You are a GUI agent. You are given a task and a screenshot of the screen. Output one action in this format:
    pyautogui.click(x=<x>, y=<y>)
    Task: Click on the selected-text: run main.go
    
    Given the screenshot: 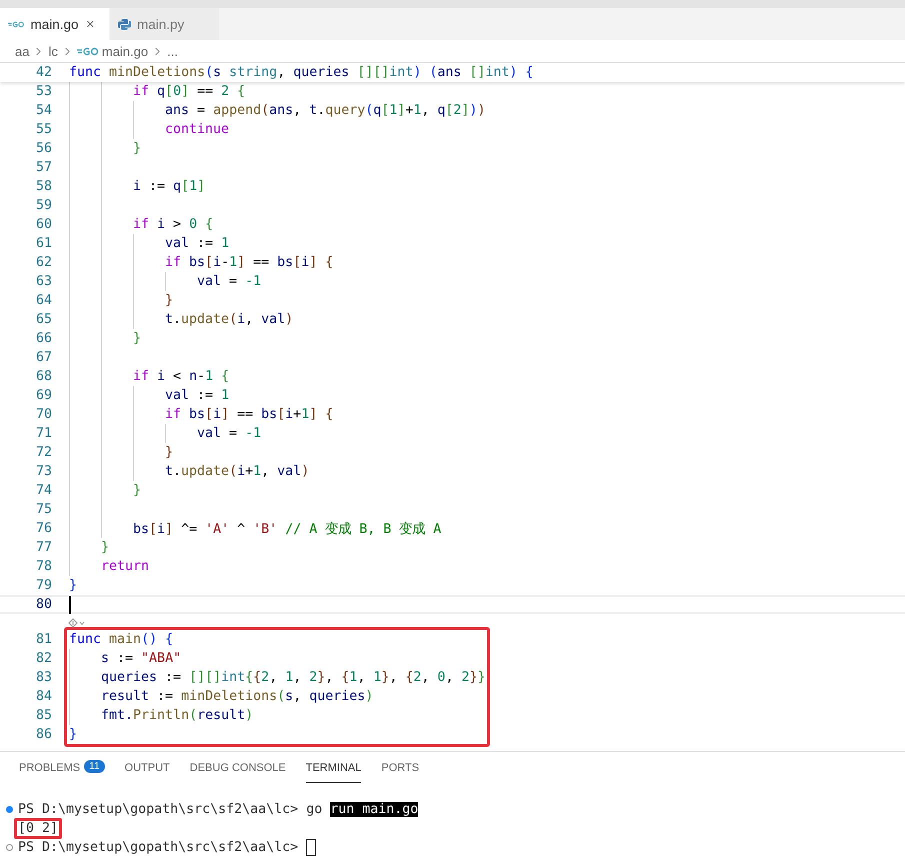 What is the action you would take?
    pyautogui.click(x=374, y=809)
    